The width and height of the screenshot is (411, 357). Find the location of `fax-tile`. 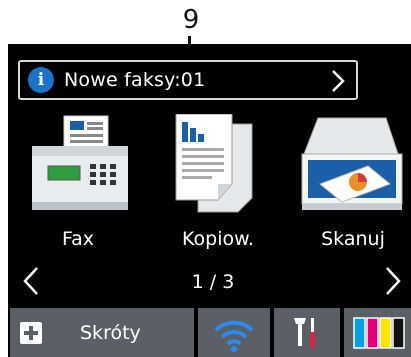

fax-tile is located at coordinates (79, 179).